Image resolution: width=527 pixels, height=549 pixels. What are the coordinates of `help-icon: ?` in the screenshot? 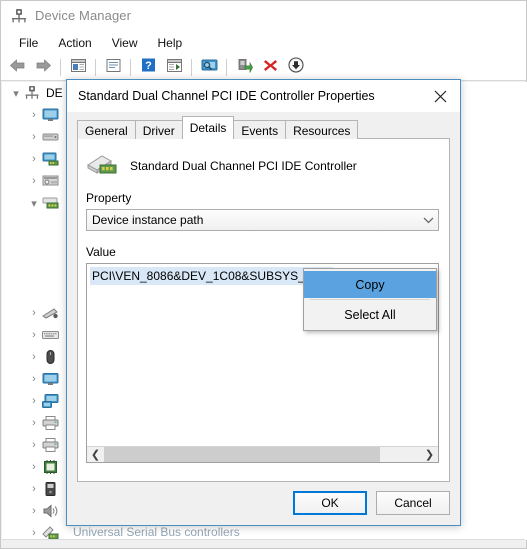 It's located at (148, 67).